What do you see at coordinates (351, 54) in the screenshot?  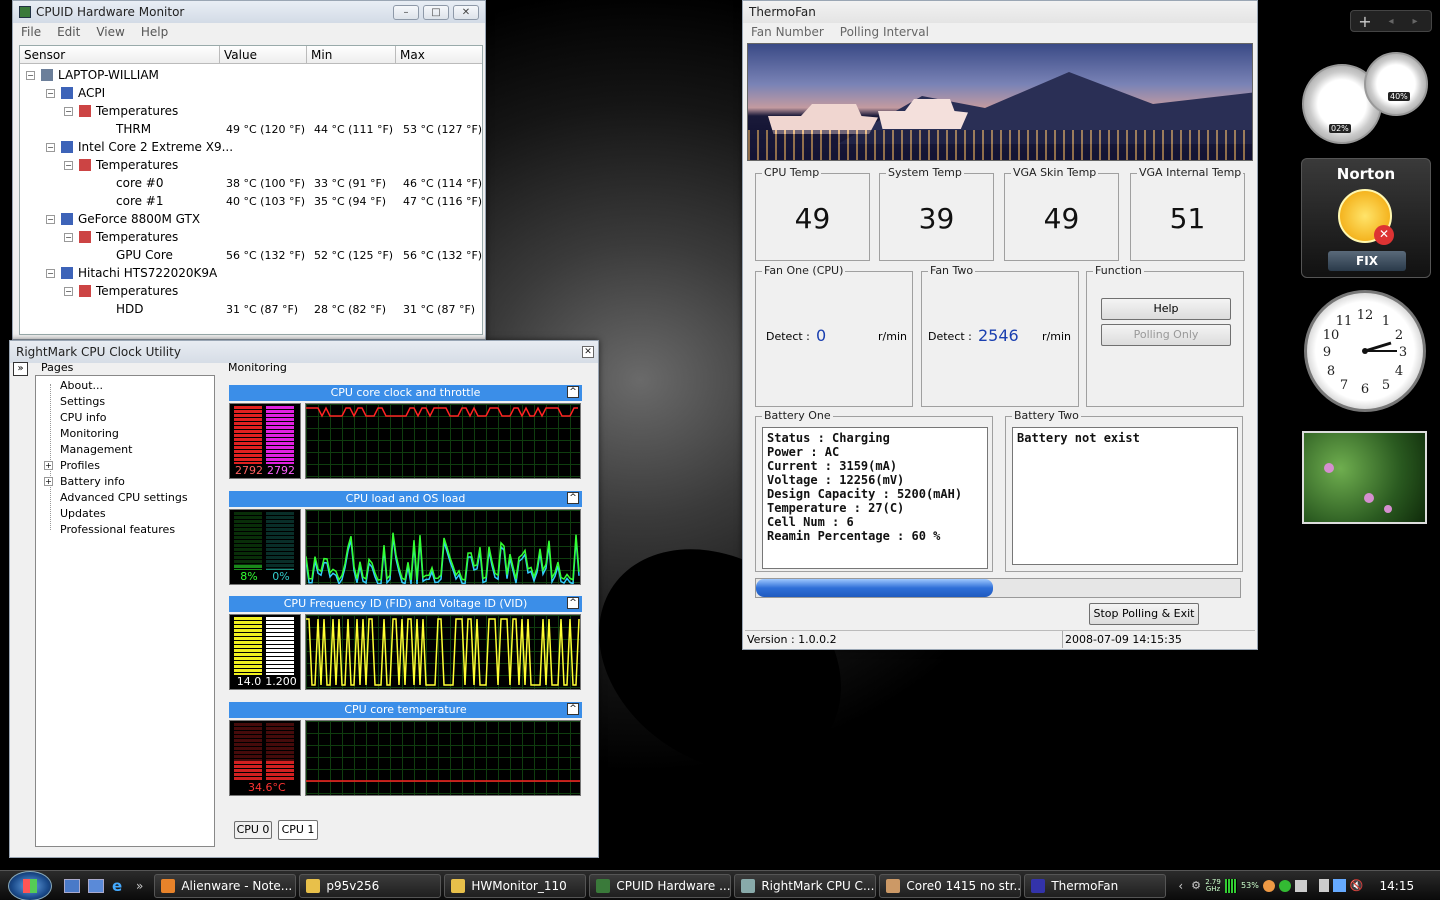 I see `column-min: Min` at bounding box center [351, 54].